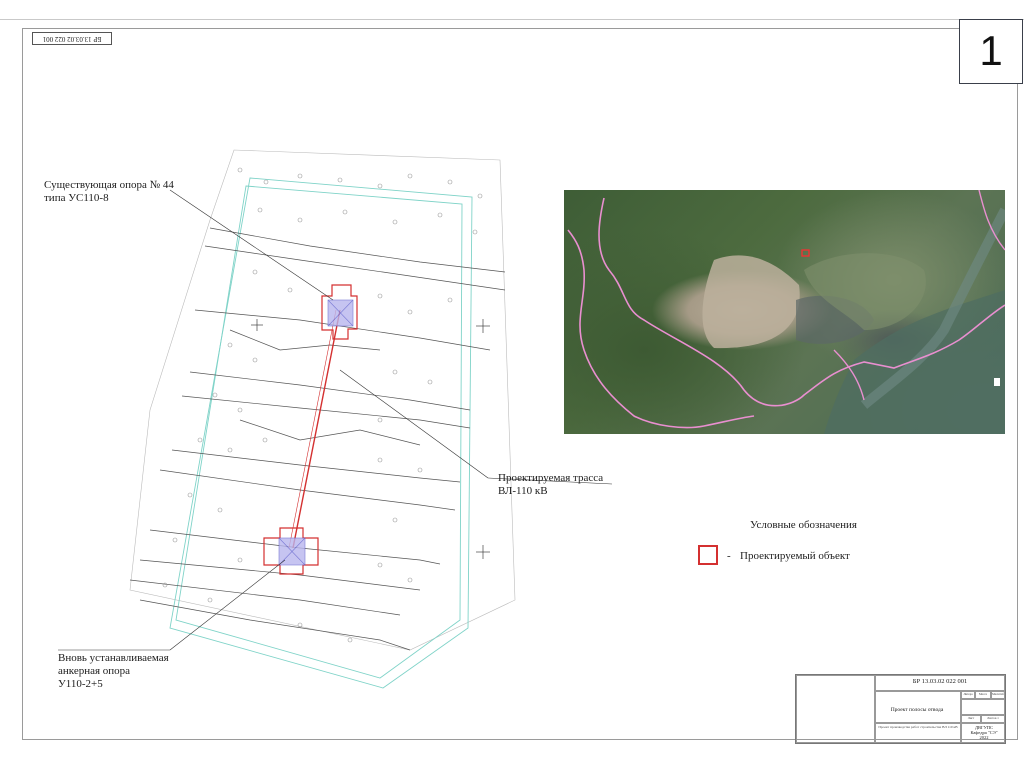 The width and height of the screenshot is (1024, 767). Describe the element at coordinates (551, 478) in the screenshot. I see `route-label-line1: Проектируемая трасса` at that location.